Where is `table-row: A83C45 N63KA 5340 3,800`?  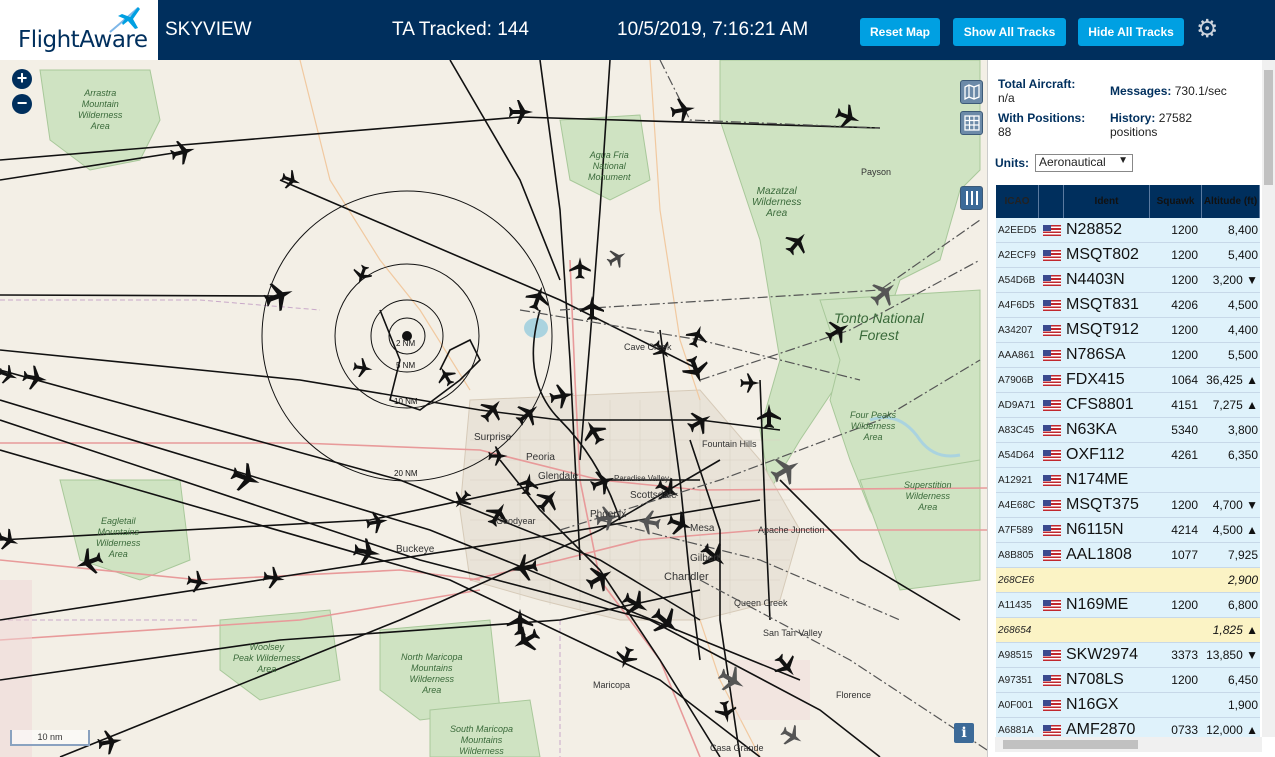
table-row: A83C45 N63KA 5340 3,800 is located at coordinates (1128, 430).